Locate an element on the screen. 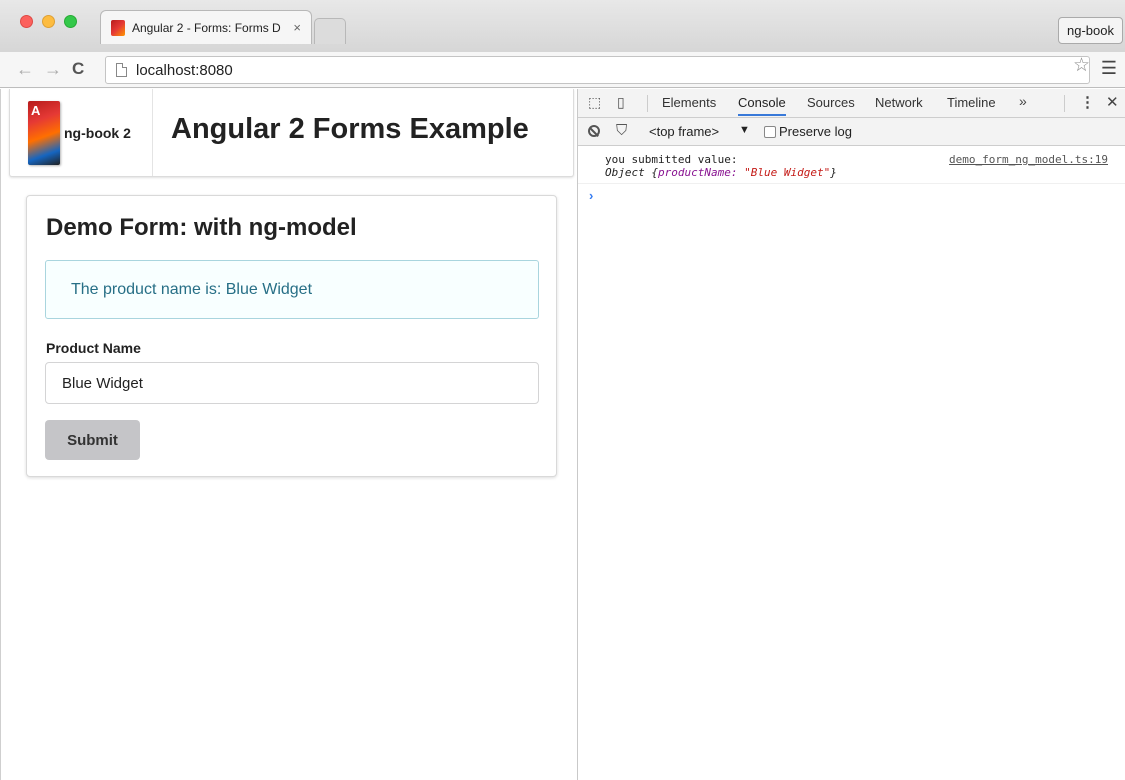 This screenshot has height=780, width=1125. page-icon is located at coordinates (121, 70).